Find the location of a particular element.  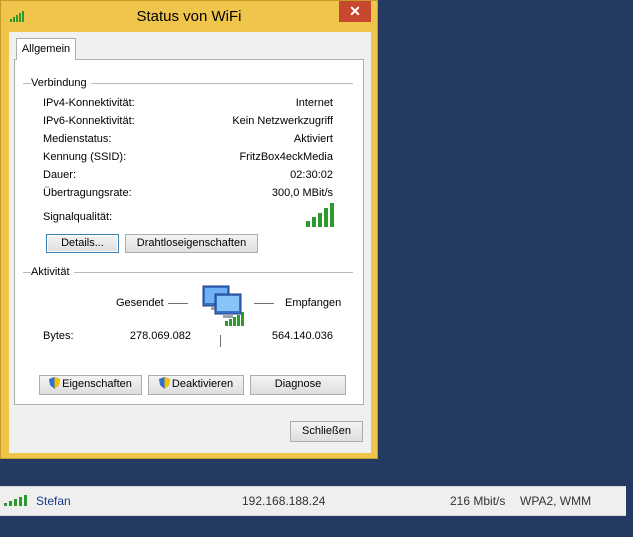

ipv4-value: Internet is located at coordinates (314, 103).